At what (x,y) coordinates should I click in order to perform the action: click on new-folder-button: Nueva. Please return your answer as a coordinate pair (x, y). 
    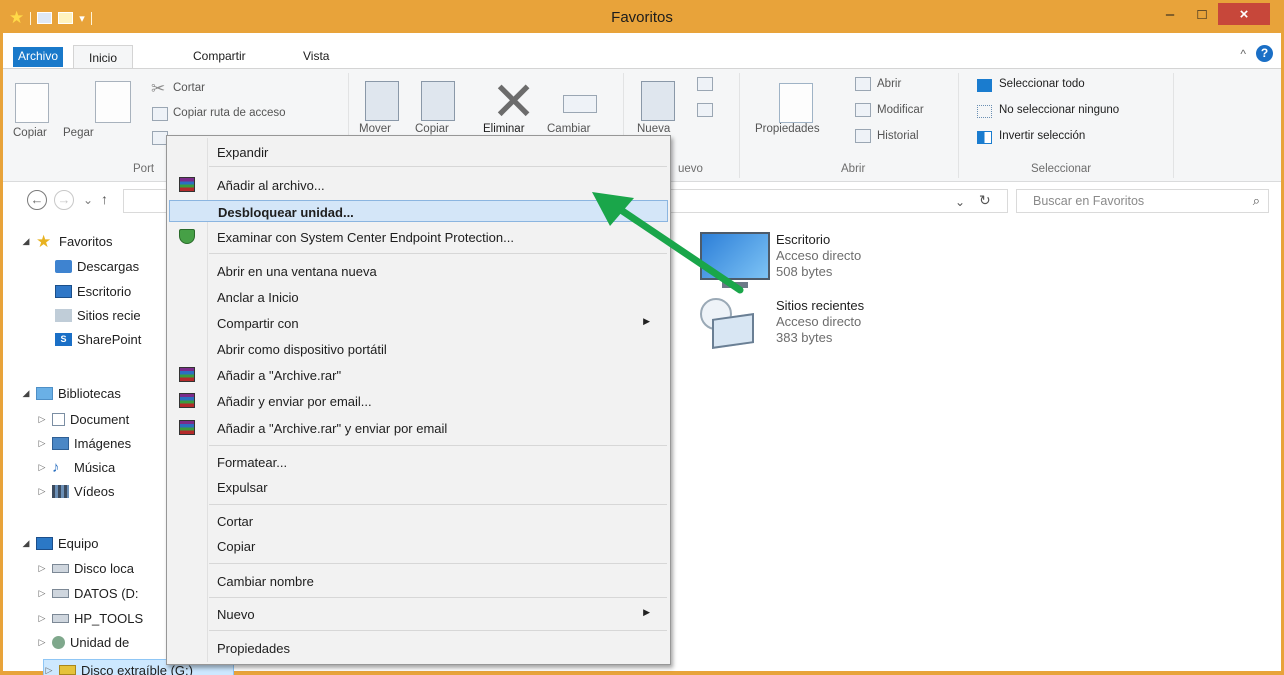
    Looking at the image, I should click on (653, 129).